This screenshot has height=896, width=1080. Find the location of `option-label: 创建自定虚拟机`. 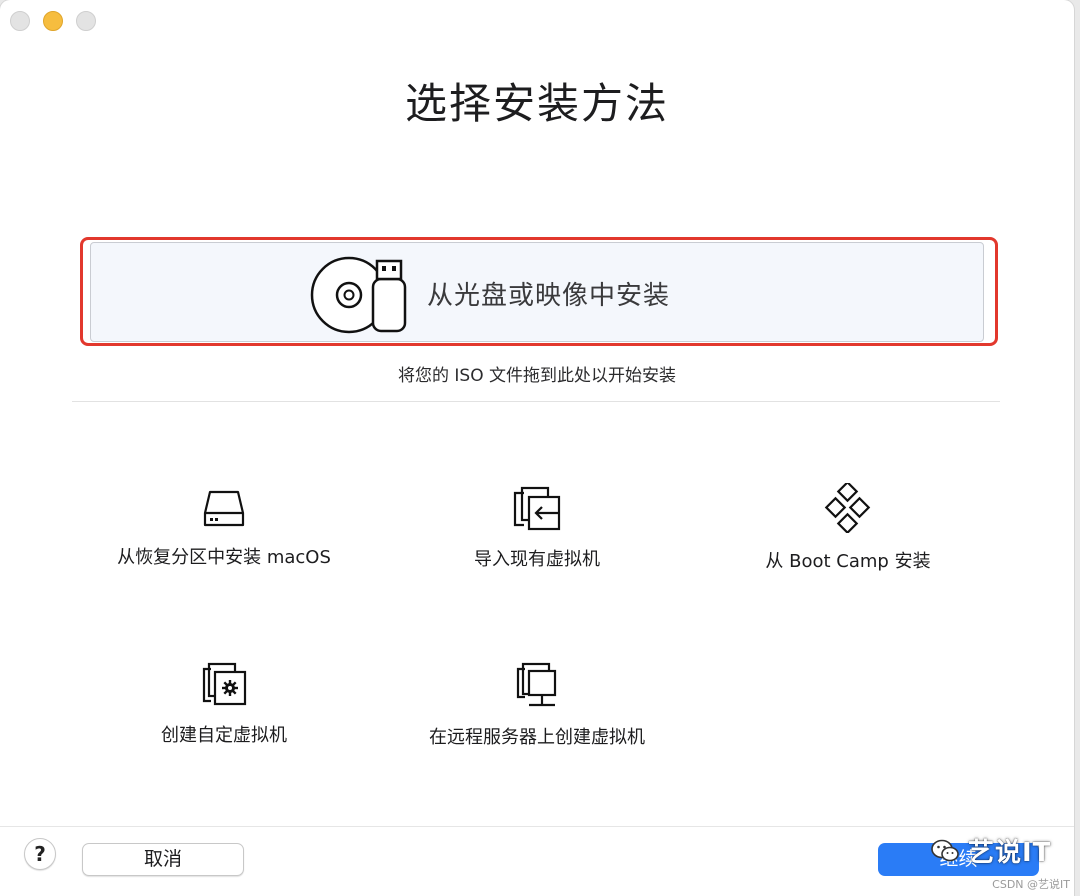

option-label: 创建自定虚拟机 is located at coordinates (224, 735).